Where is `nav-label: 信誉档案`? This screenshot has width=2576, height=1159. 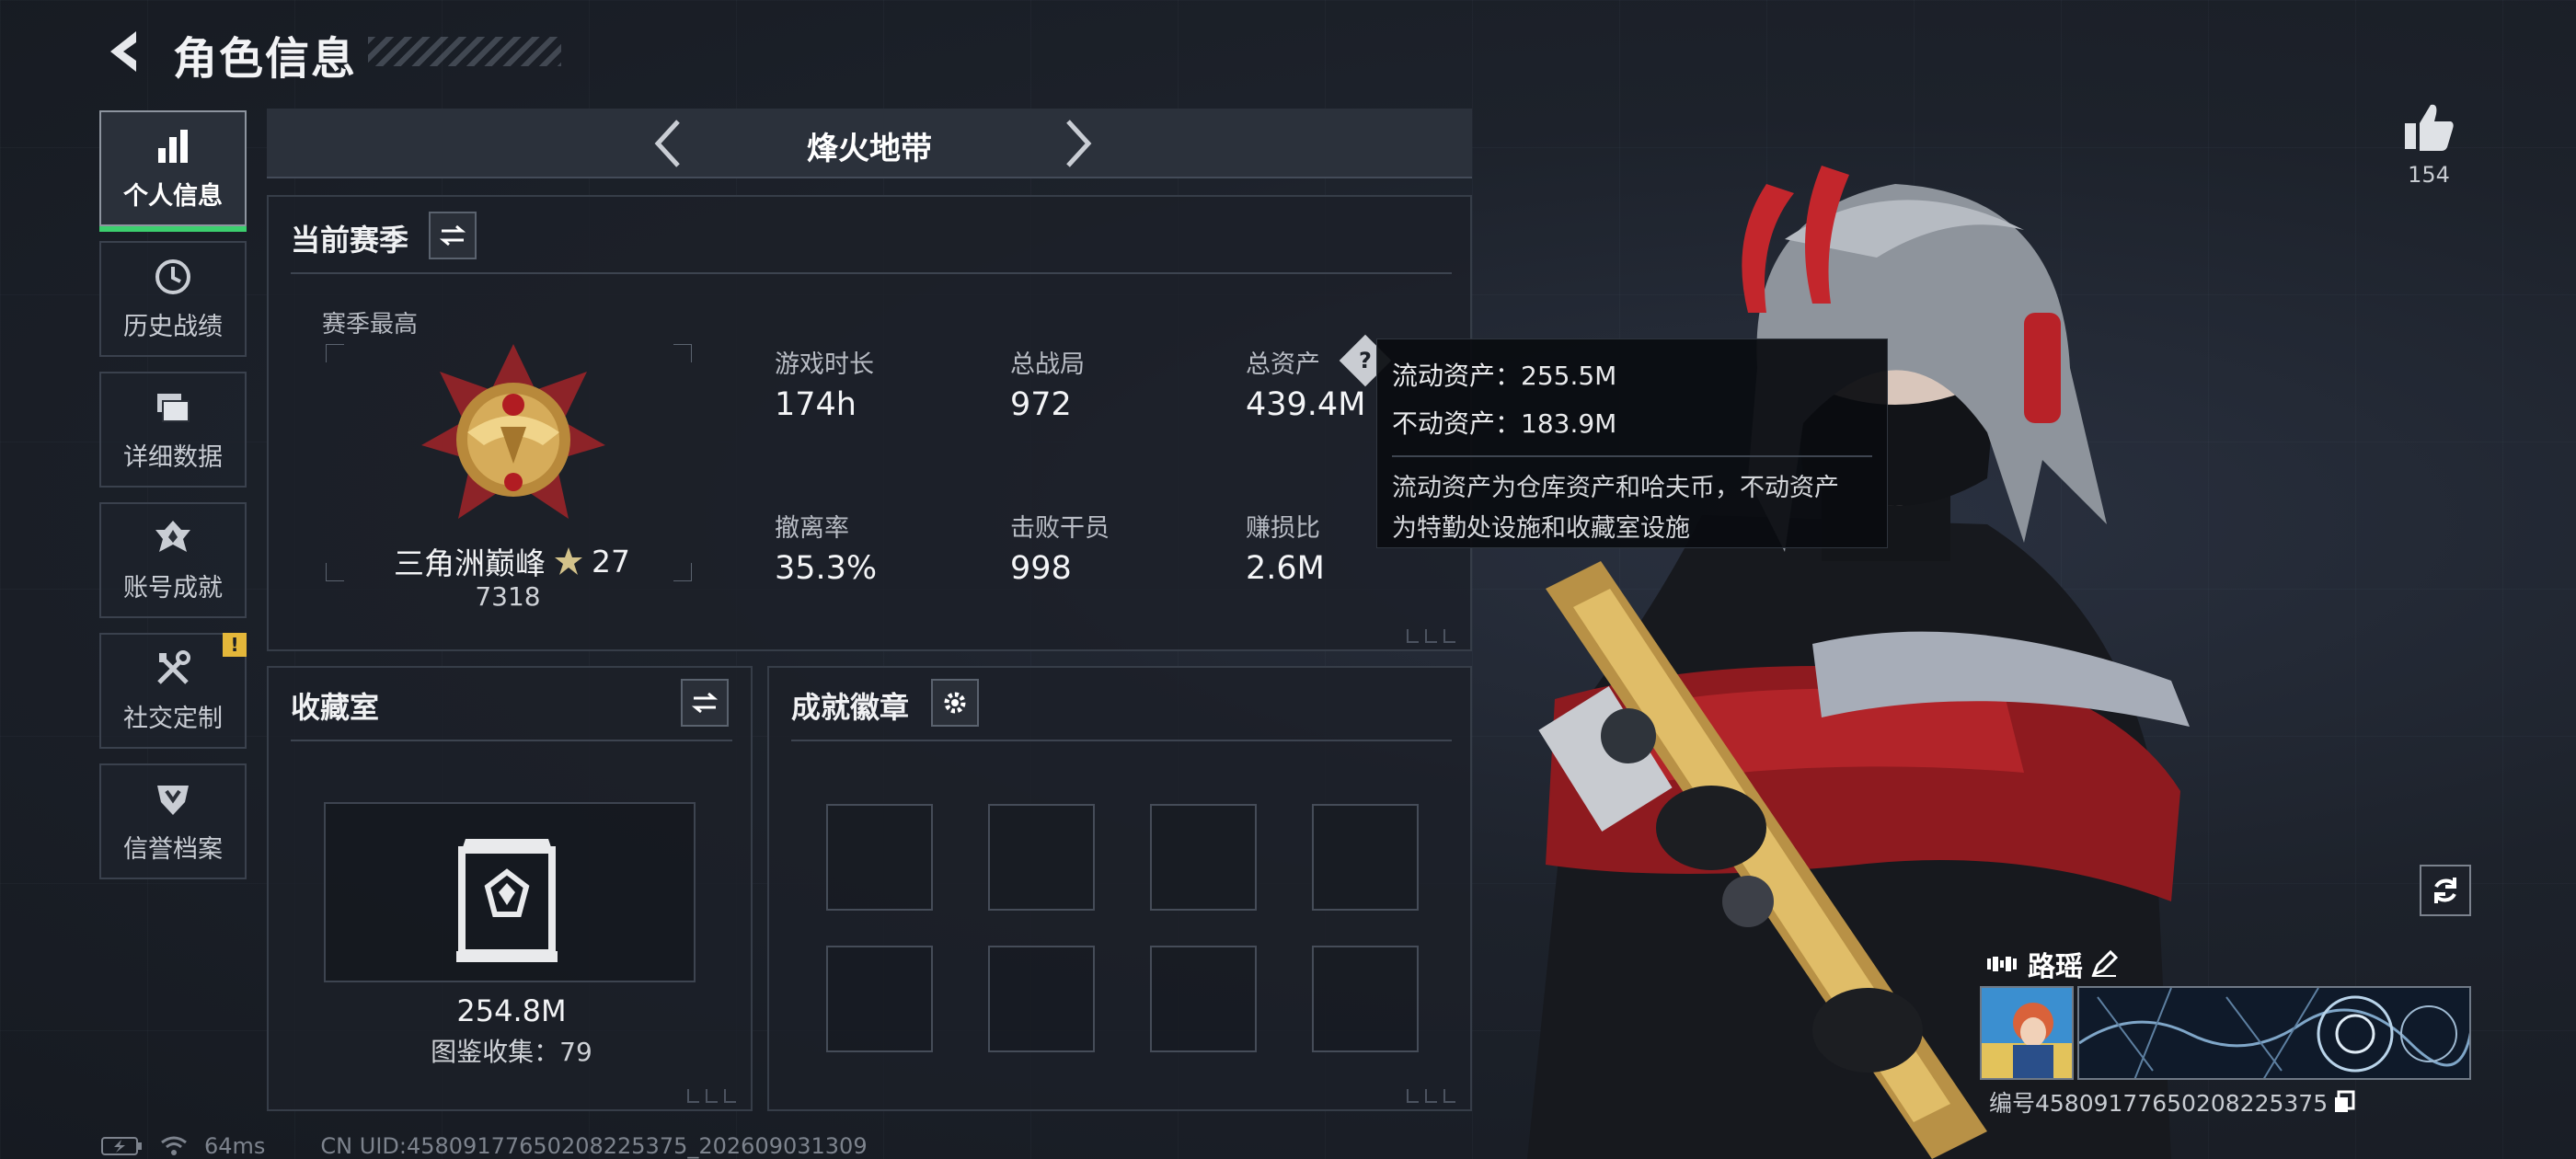 nav-label: 信誉档案 is located at coordinates (173, 849).